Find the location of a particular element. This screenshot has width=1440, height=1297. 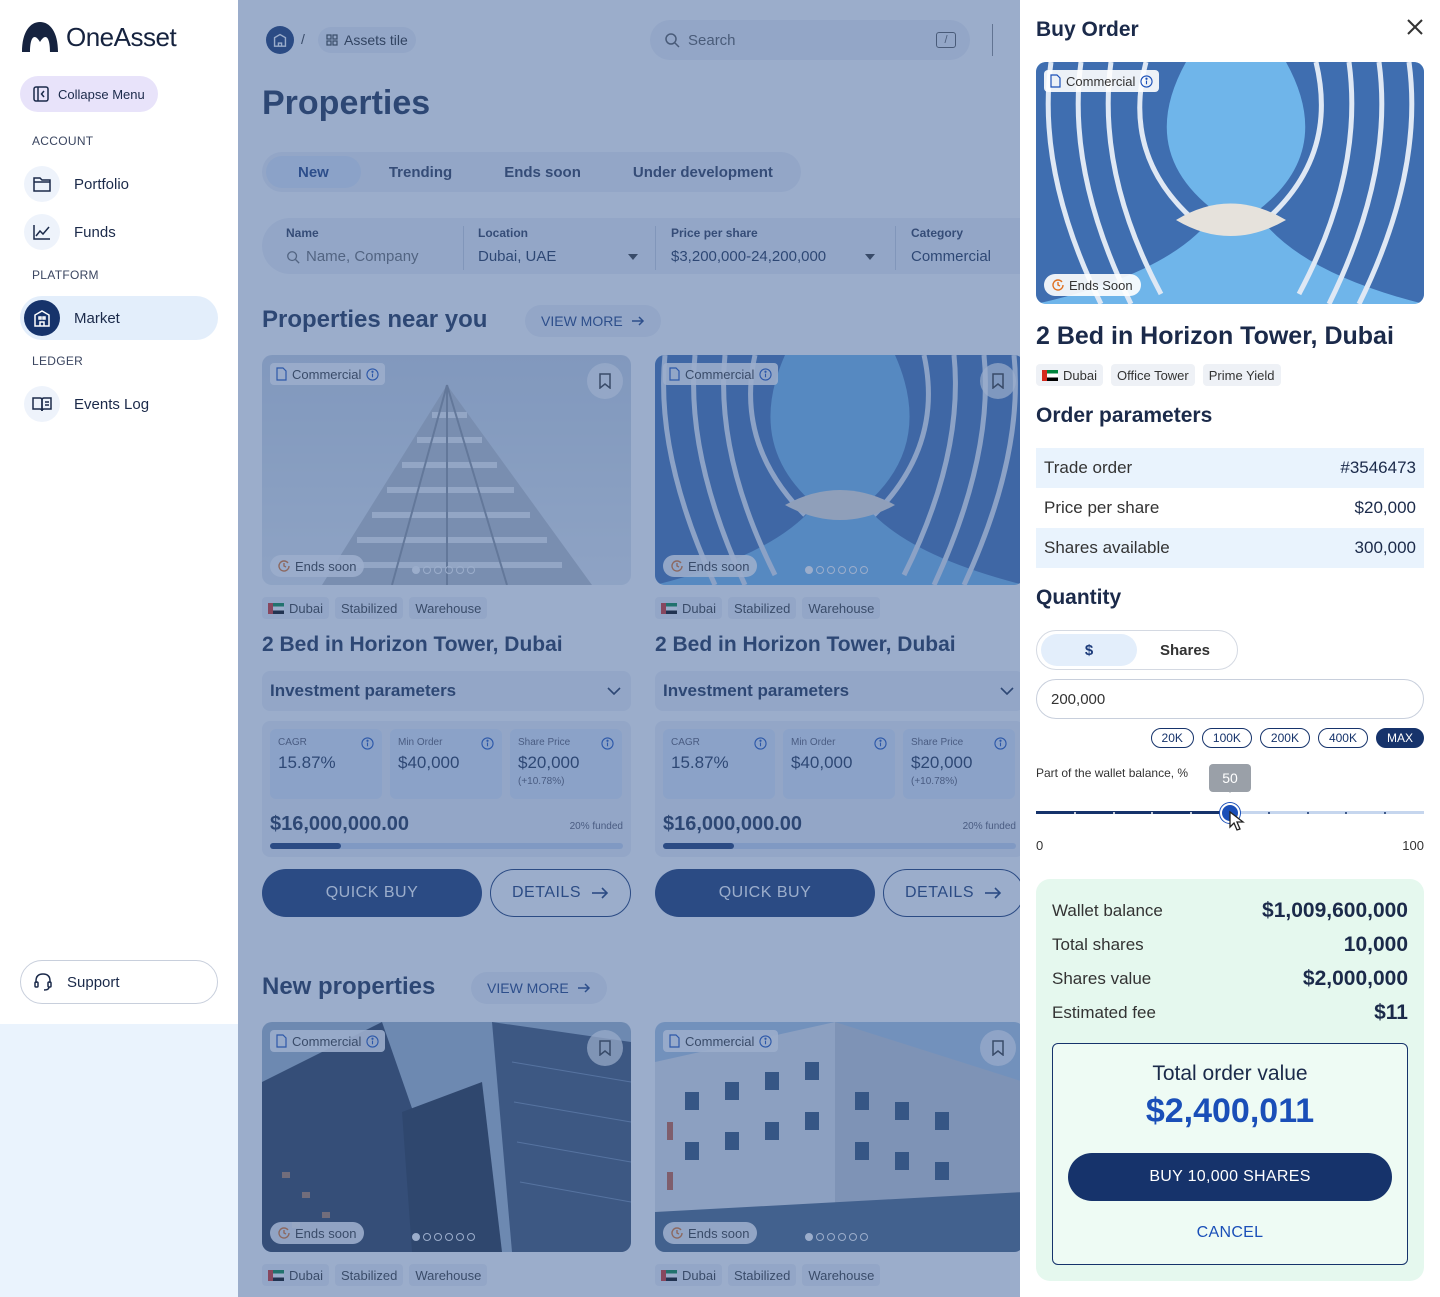

clock-icon is located at coordinates (1058, 285).